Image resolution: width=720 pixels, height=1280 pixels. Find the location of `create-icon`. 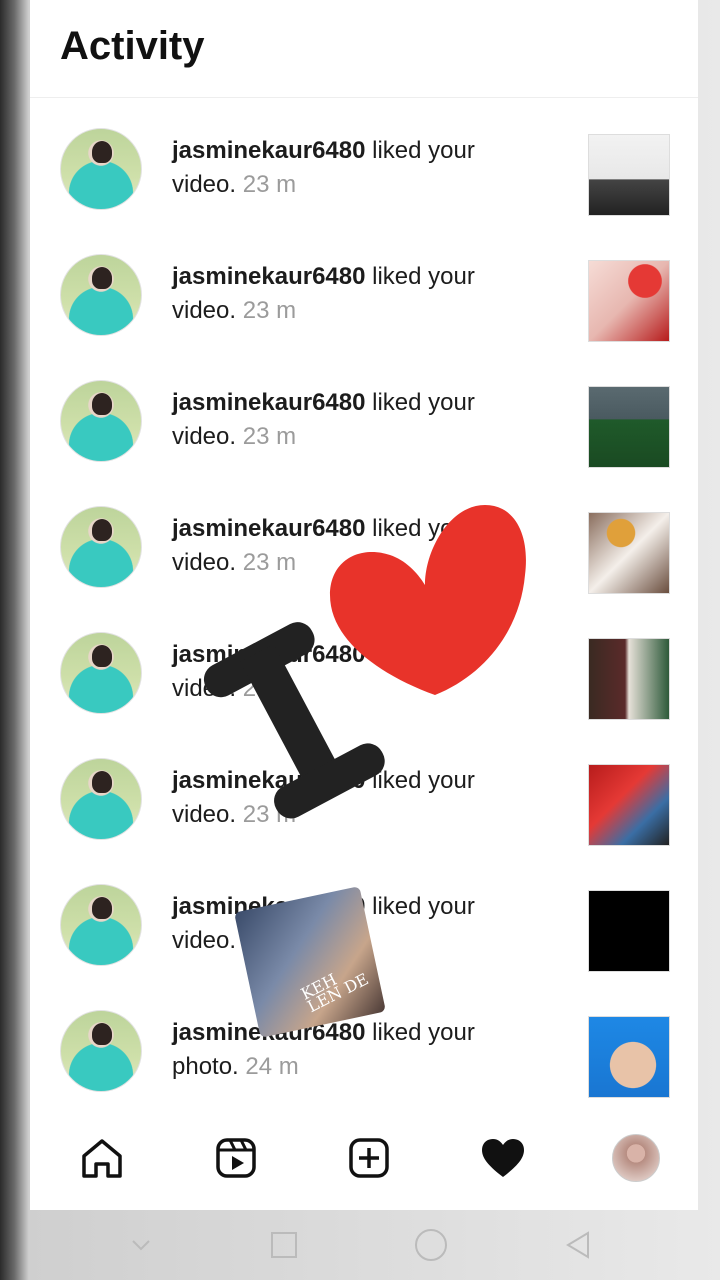

create-icon is located at coordinates (369, 1158).